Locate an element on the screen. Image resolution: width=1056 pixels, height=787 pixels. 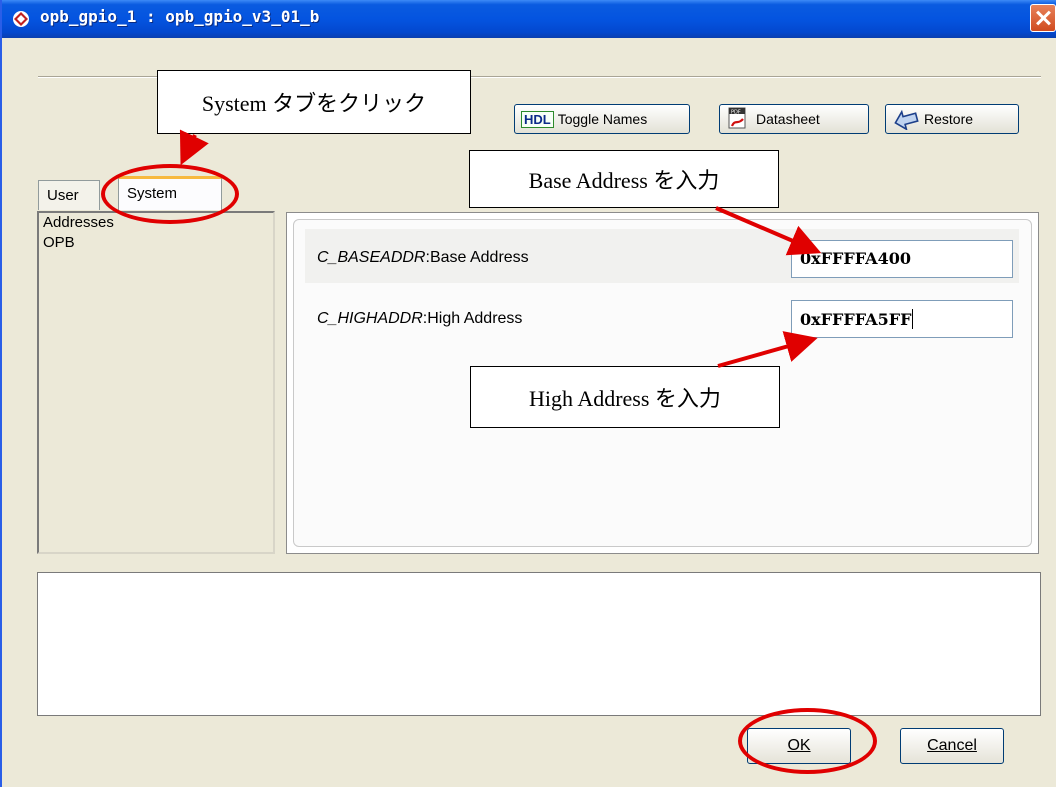
restore-button: Restore is located at coordinates (952, 119).